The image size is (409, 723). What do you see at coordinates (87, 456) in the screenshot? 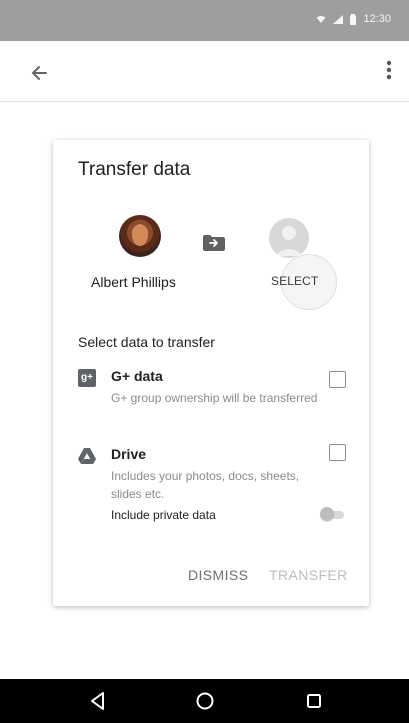
I see `drive-icon` at bounding box center [87, 456].